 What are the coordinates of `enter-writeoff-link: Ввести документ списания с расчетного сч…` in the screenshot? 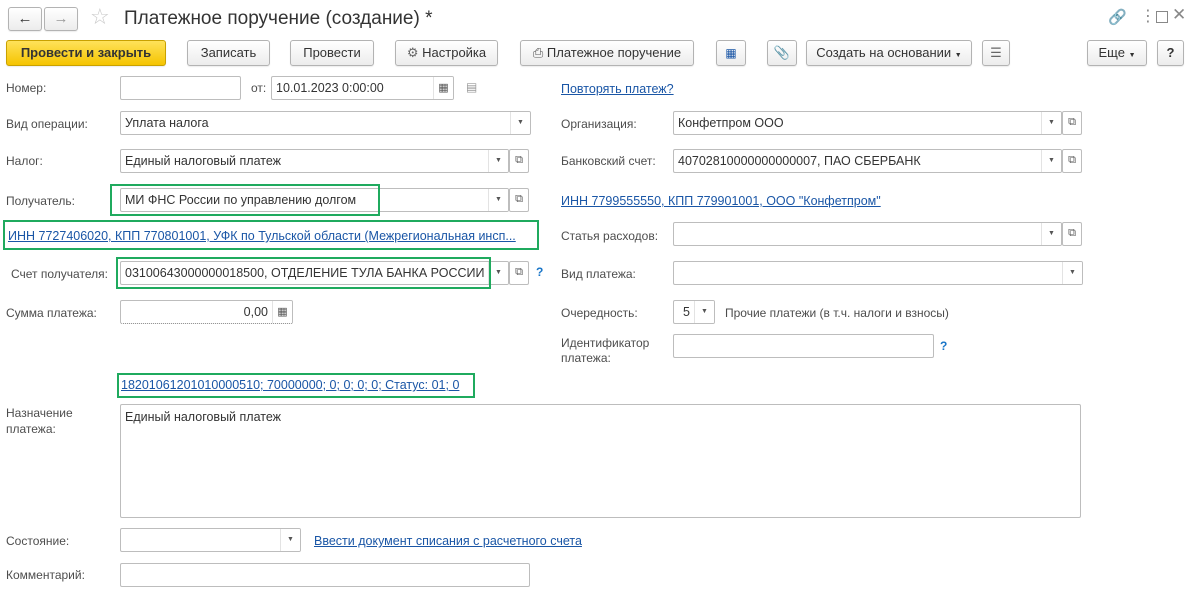 It's located at (448, 541).